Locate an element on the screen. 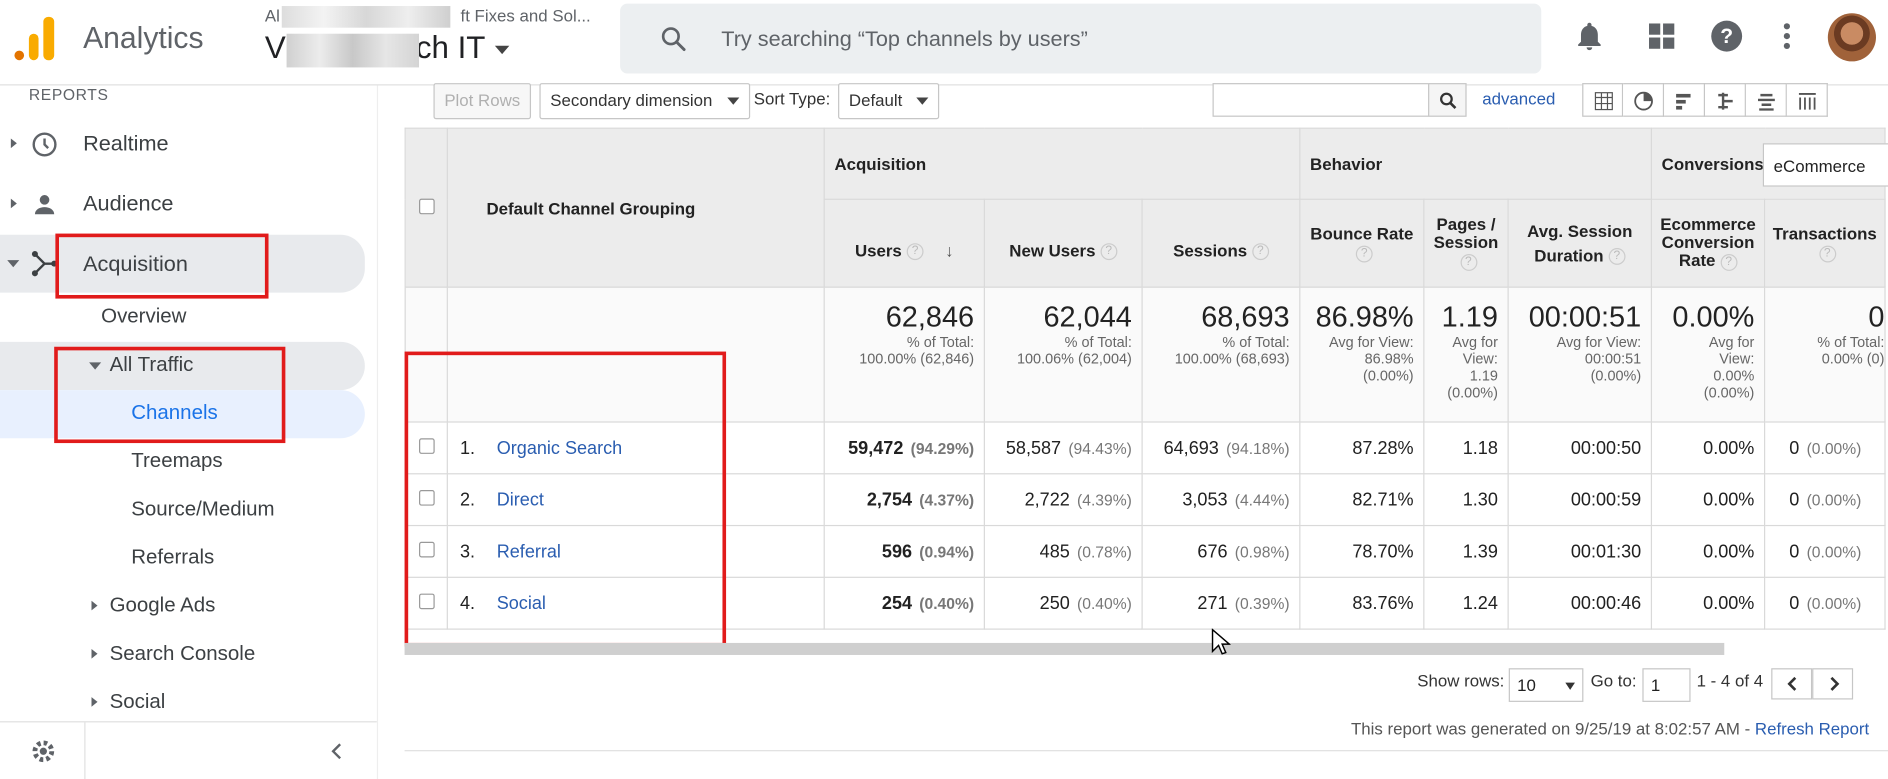 The image size is (1888, 779). next-page-button is located at coordinates (1833, 684).